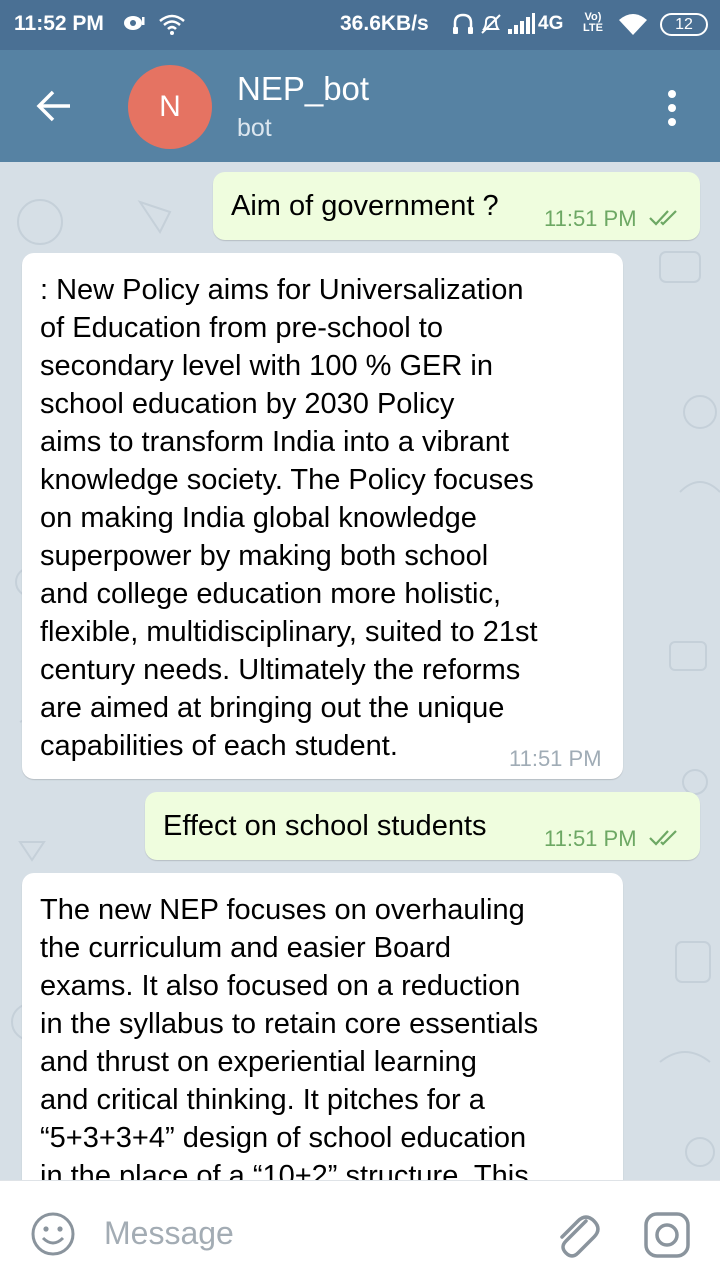  What do you see at coordinates (303, 89) in the screenshot?
I see `chat-title: NEP_bot` at bounding box center [303, 89].